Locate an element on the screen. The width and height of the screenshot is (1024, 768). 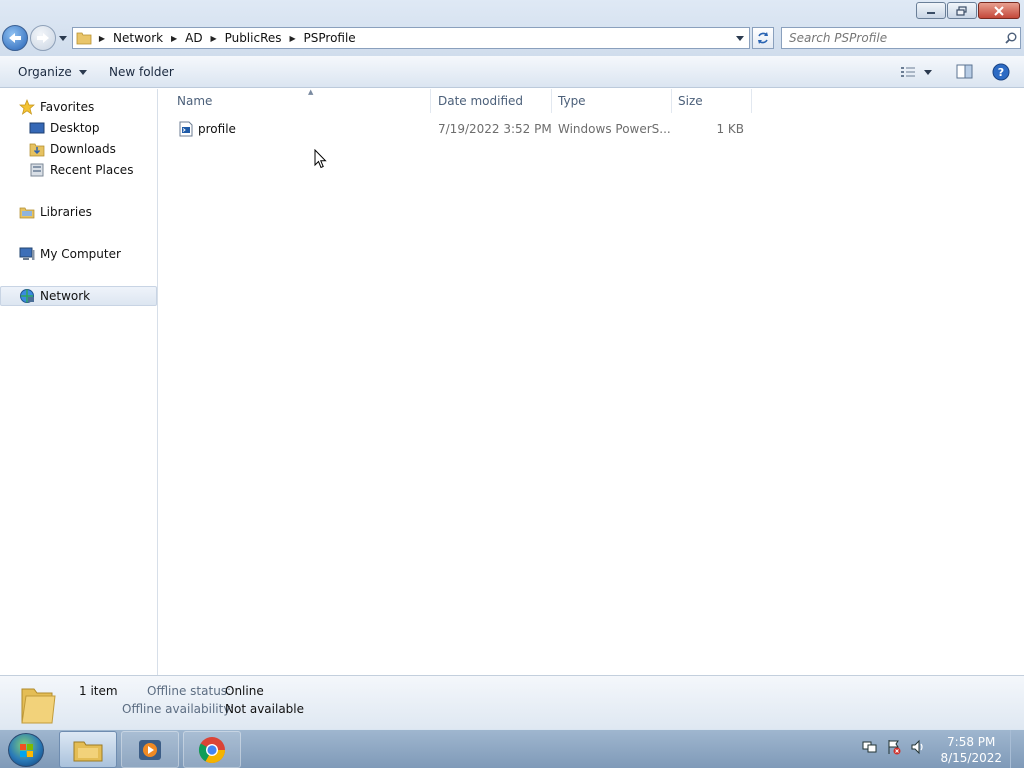
address-history-dropdown is located at coordinates (740, 38).